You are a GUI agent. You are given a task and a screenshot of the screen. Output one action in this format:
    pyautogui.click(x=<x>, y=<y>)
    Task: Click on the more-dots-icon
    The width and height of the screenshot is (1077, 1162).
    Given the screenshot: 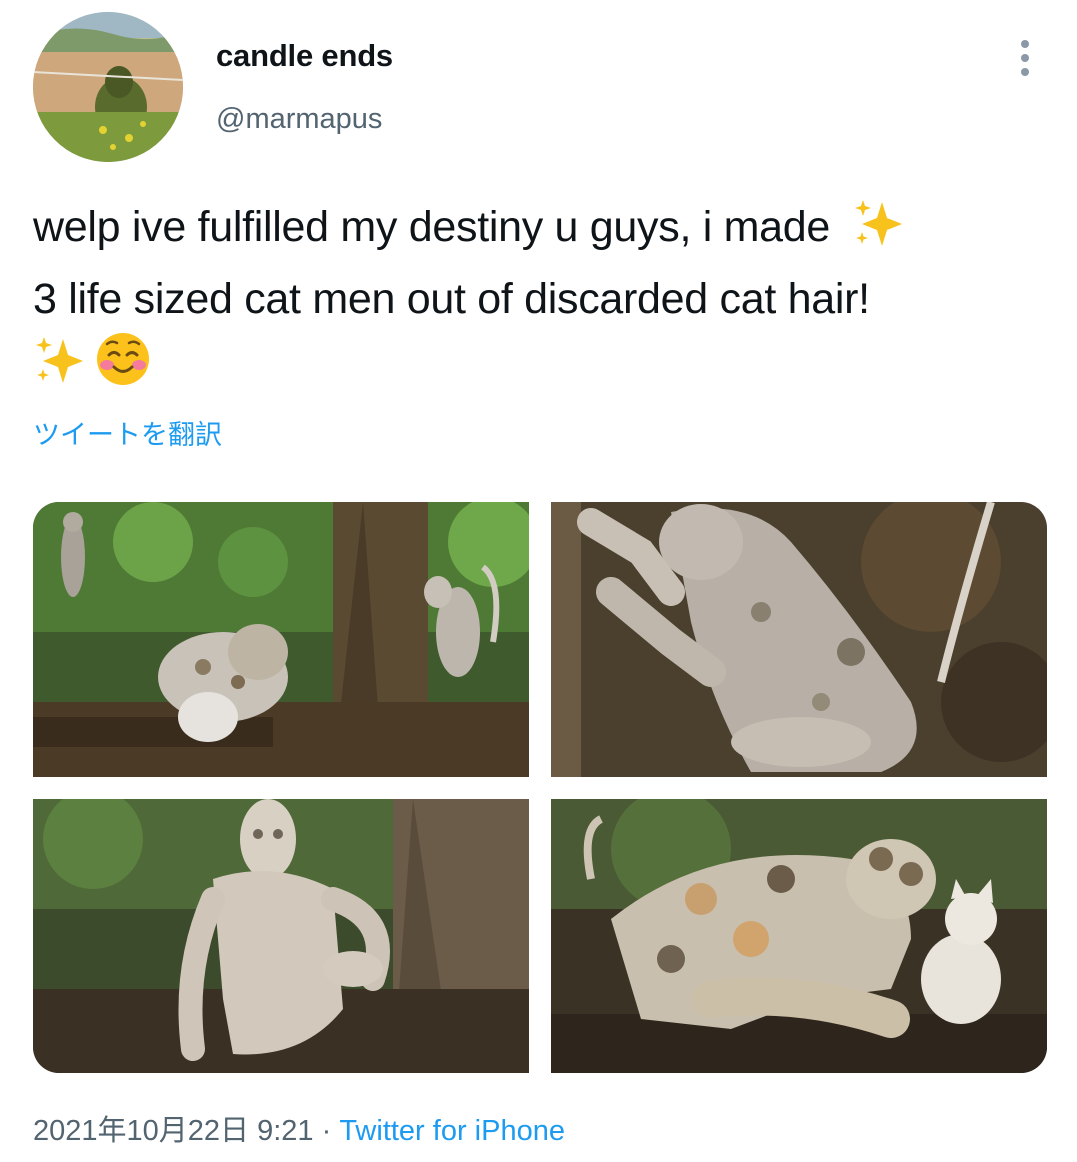 What is the action you would take?
    pyautogui.click(x=1025, y=44)
    